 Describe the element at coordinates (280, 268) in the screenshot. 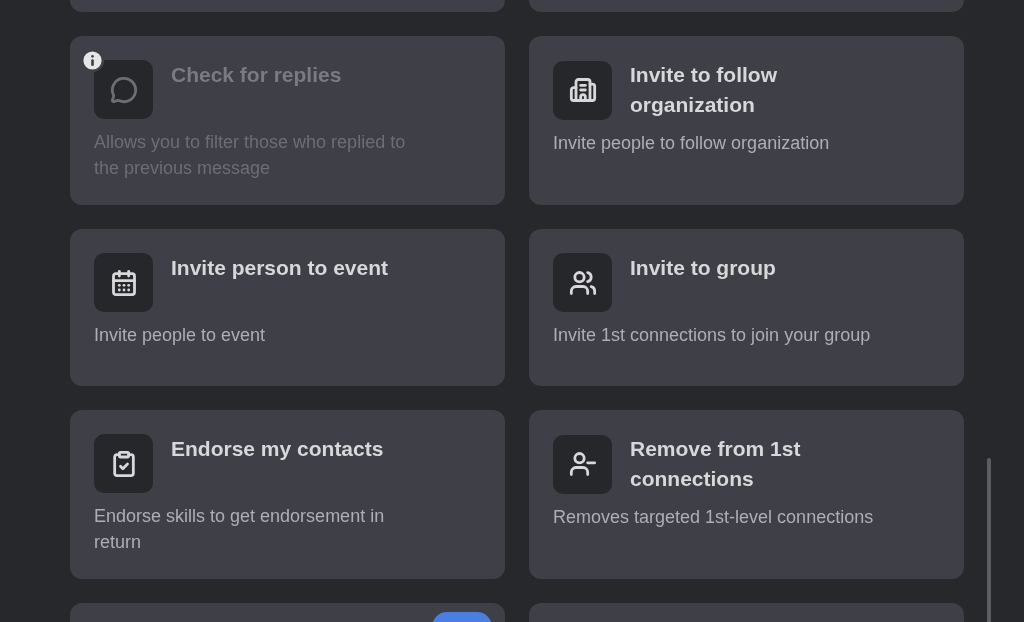

I see `card-title: Invite person to event` at that location.